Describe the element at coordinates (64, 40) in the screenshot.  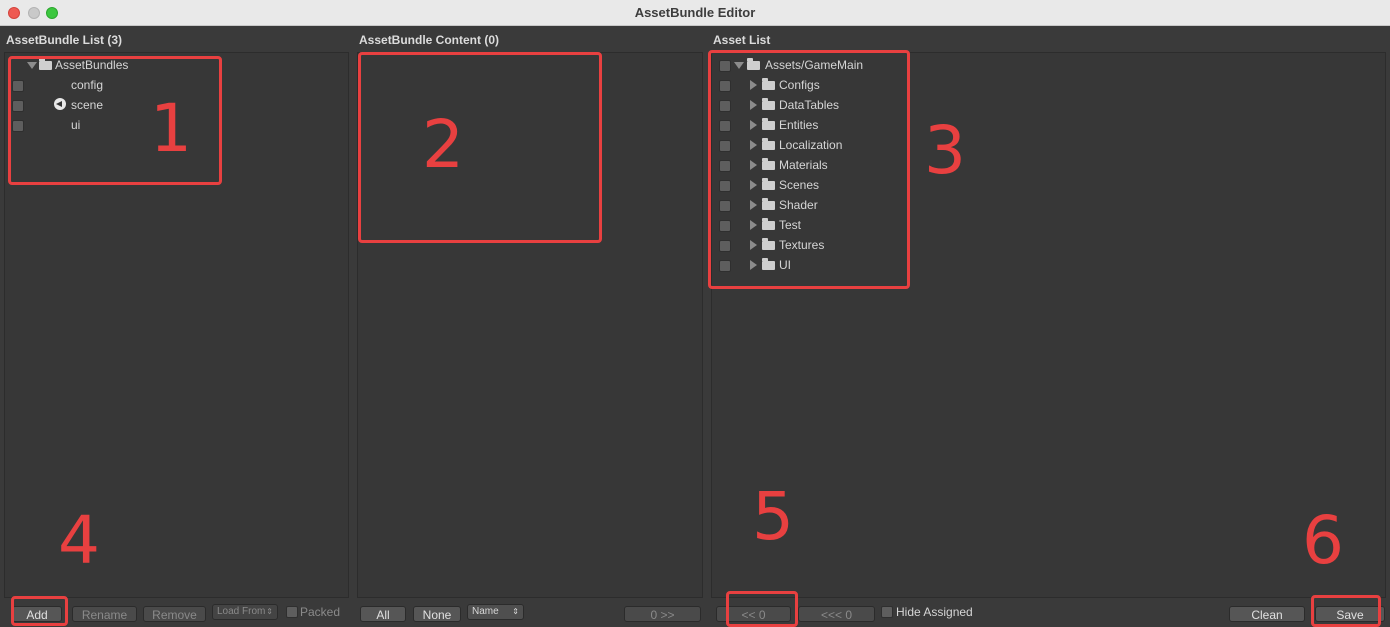
I see `bundle-list-header: AssetBundle List (3)` at that location.